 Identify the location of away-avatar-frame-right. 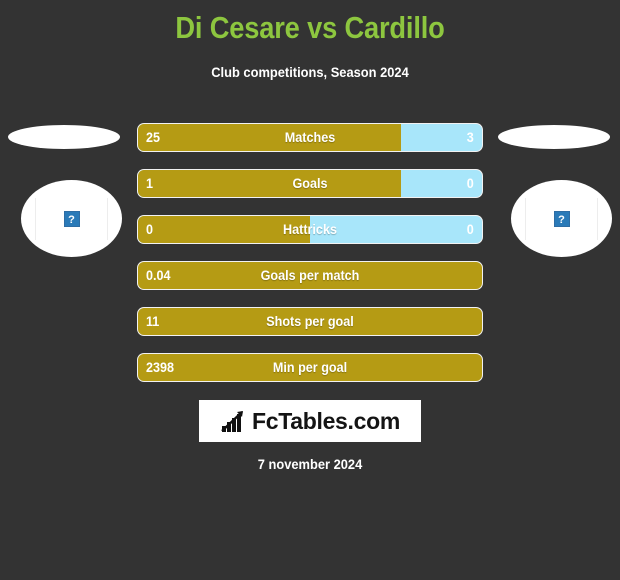
(597, 219).